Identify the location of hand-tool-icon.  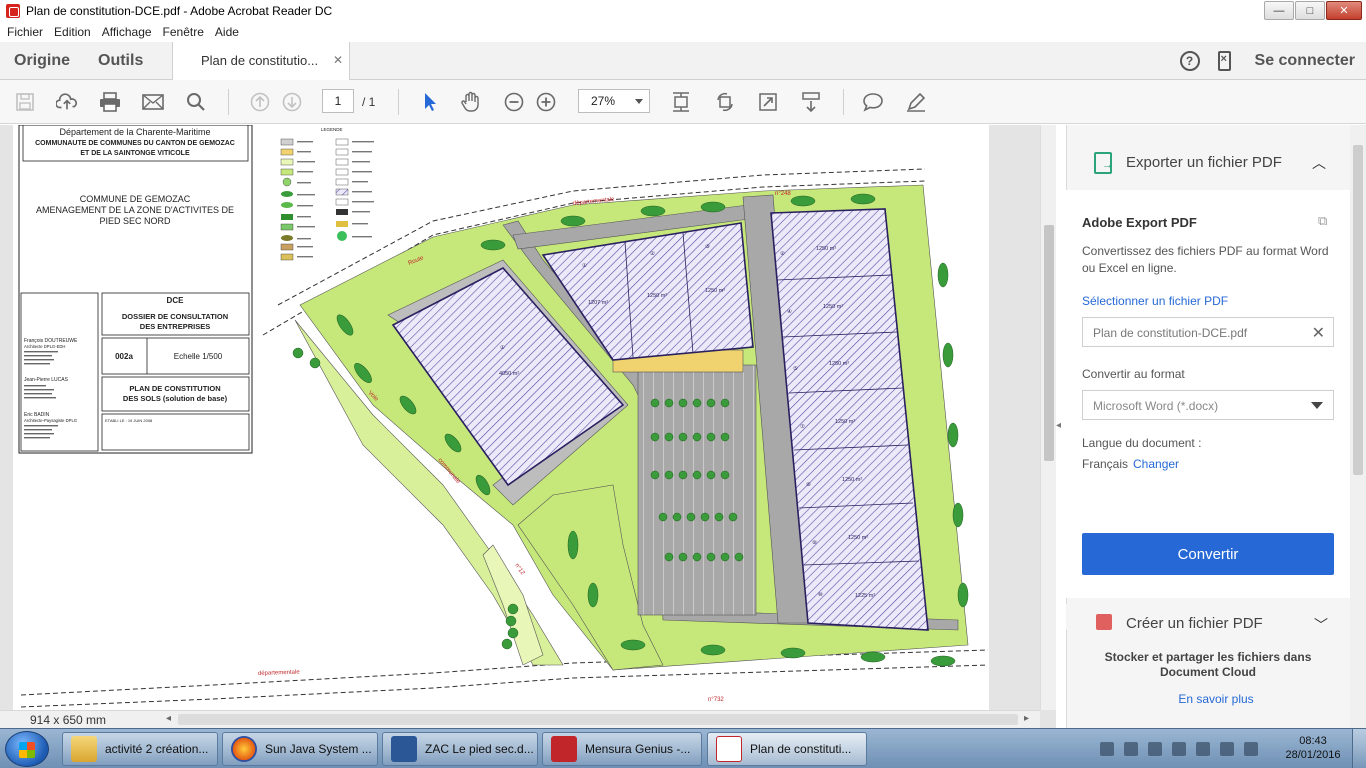
(471, 102).